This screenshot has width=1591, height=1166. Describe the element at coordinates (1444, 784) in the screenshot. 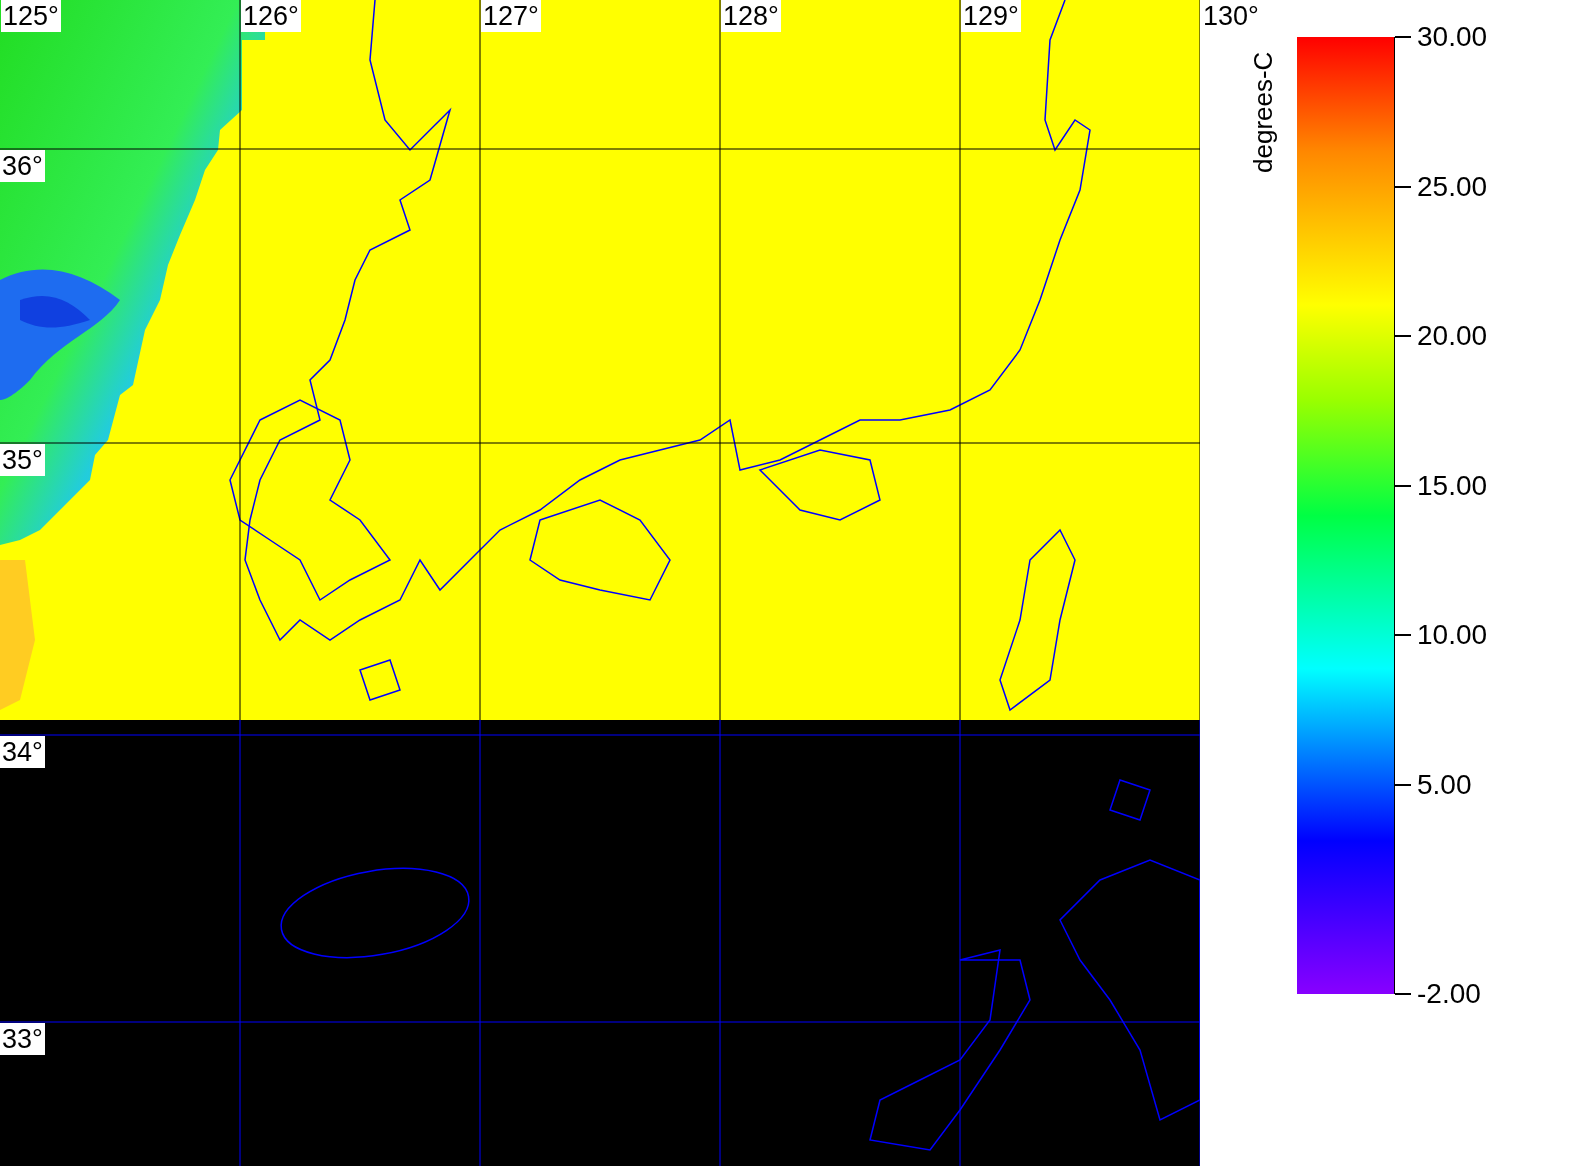

I see `scale-tick-label: 5.00` at that location.